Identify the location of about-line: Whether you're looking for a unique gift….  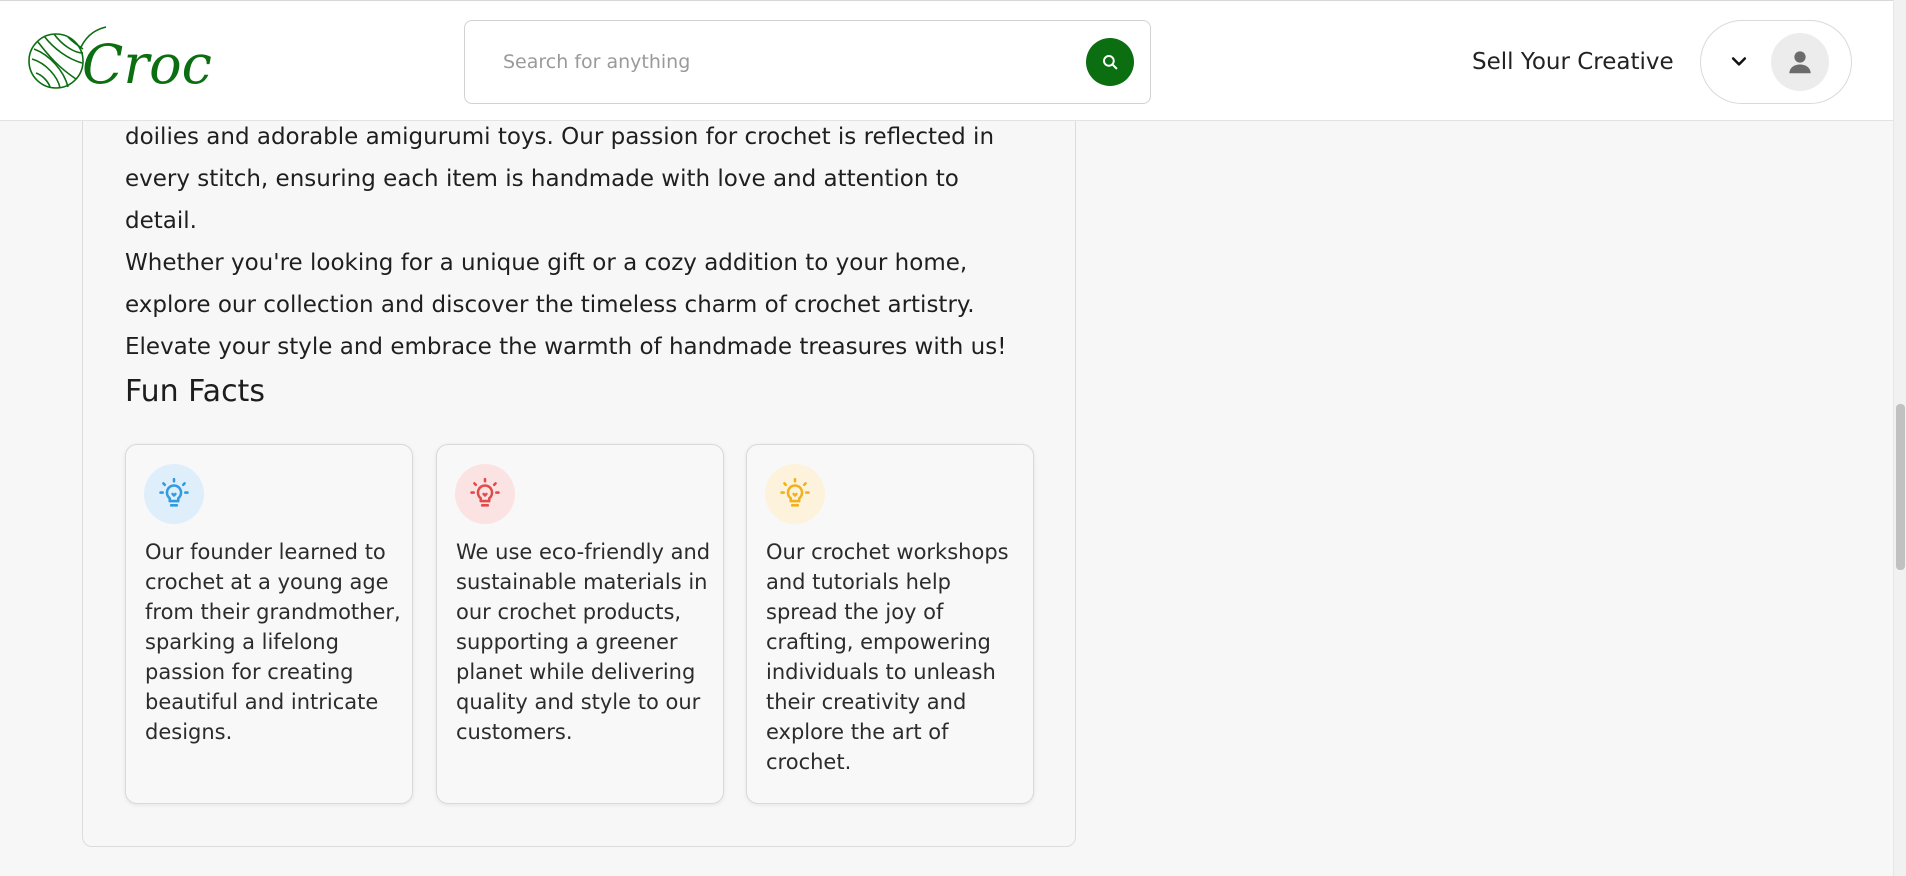
(546, 263).